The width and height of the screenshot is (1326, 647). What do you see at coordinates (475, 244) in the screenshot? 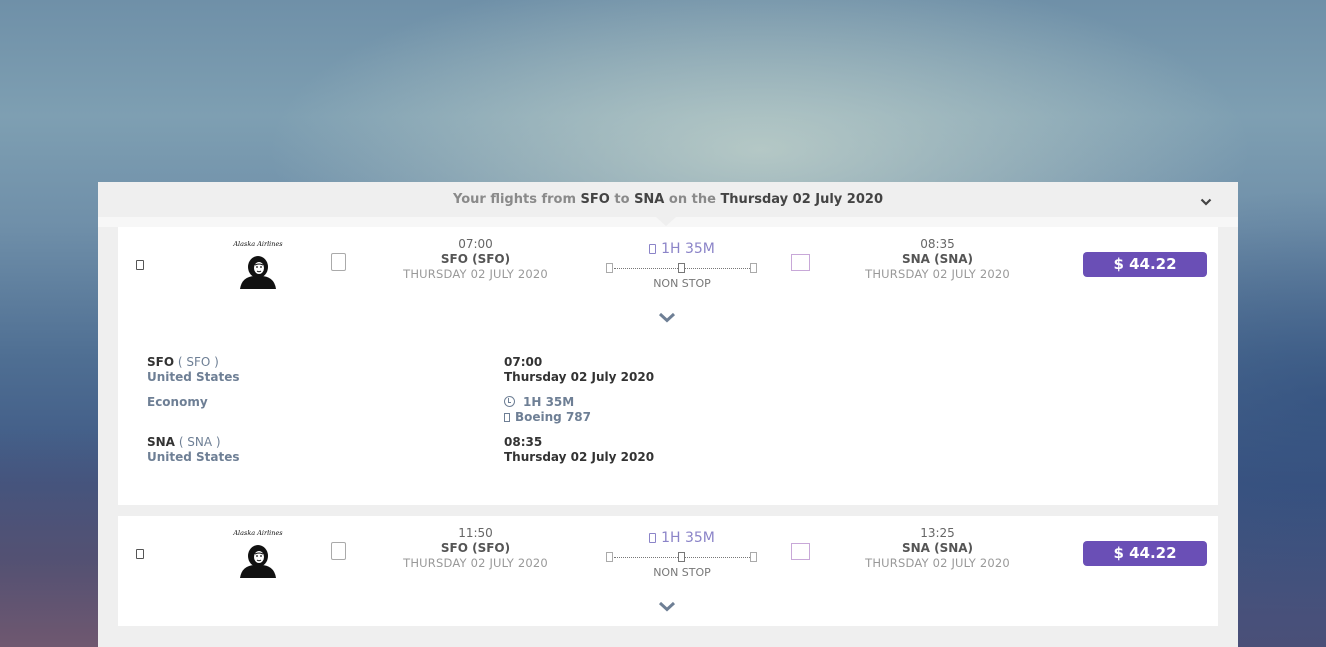
I see `departure-time: 07:00` at bounding box center [475, 244].